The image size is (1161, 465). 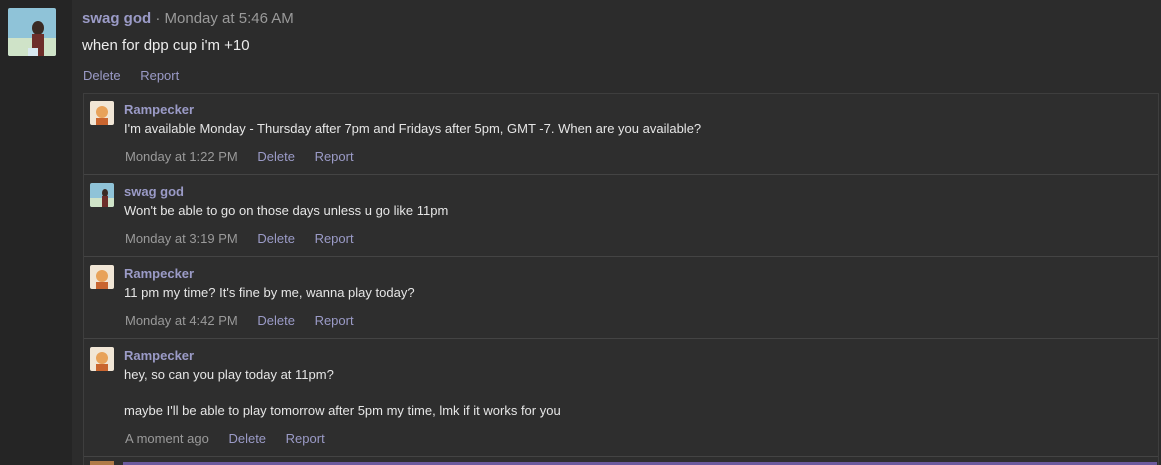 I want to click on reply-timestamp: Monday at 1:22 PM, so click(x=181, y=156).